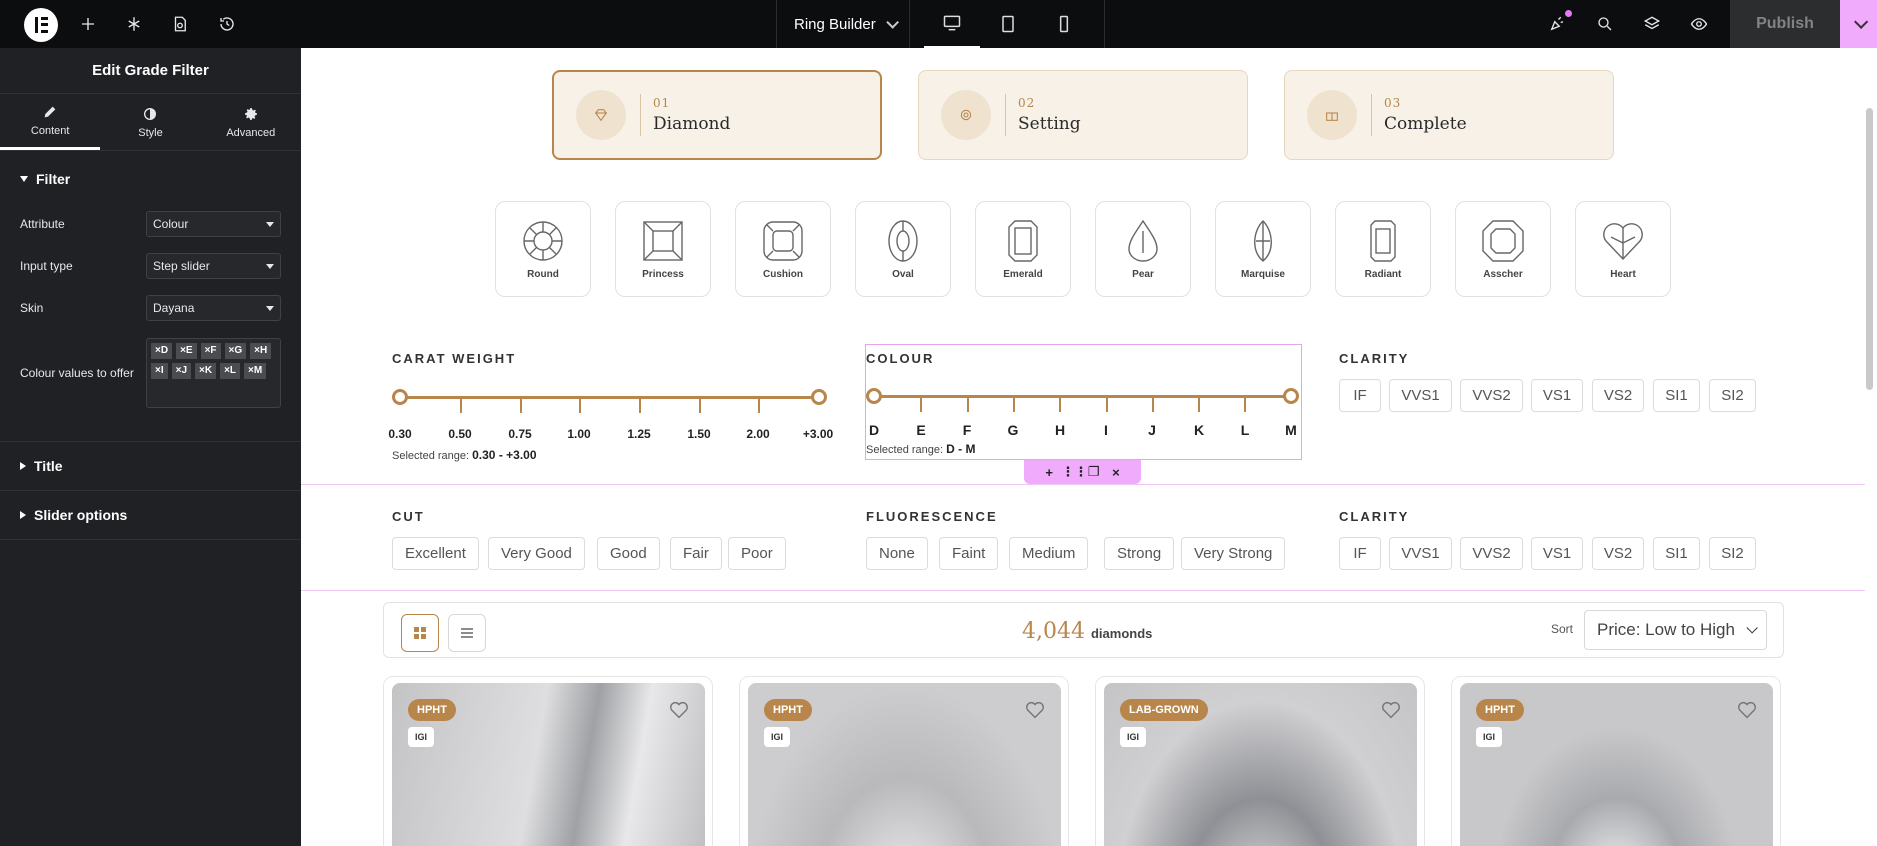 The height and width of the screenshot is (846, 1877). What do you see at coordinates (1858, 24) in the screenshot?
I see `publish-options-button` at bounding box center [1858, 24].